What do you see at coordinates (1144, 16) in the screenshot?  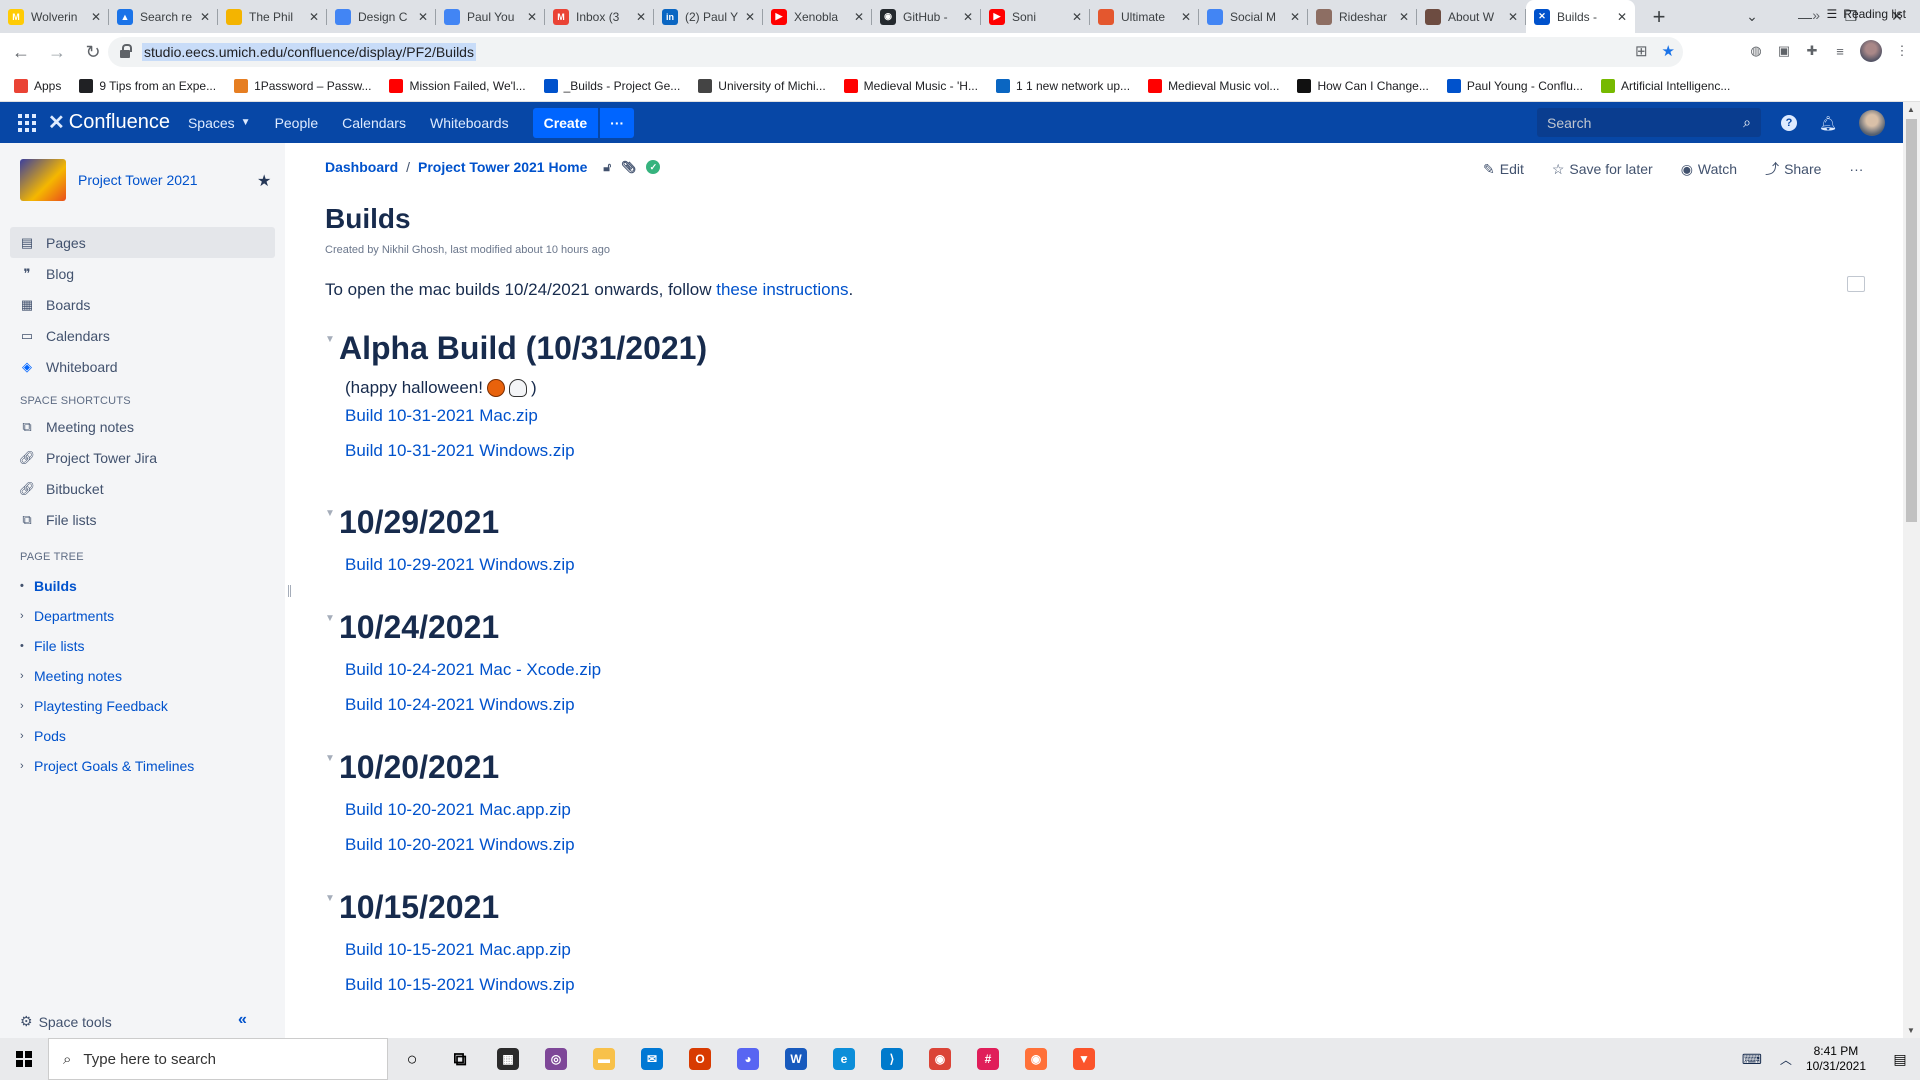 I see `browser-tab: Ultimate ✕` at bounding box center [1144, 16].